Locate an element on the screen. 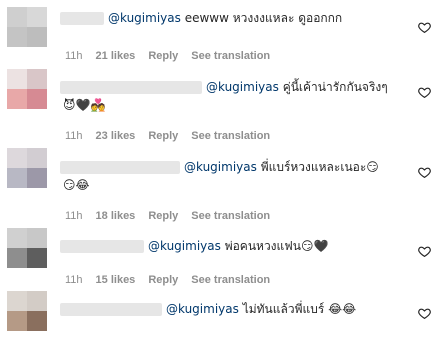 This screenshot has width=435, height=337. comment-body: ไม่ทันแล้วพี่แบร์ 😂😂 is located at coordinates (297, 309).